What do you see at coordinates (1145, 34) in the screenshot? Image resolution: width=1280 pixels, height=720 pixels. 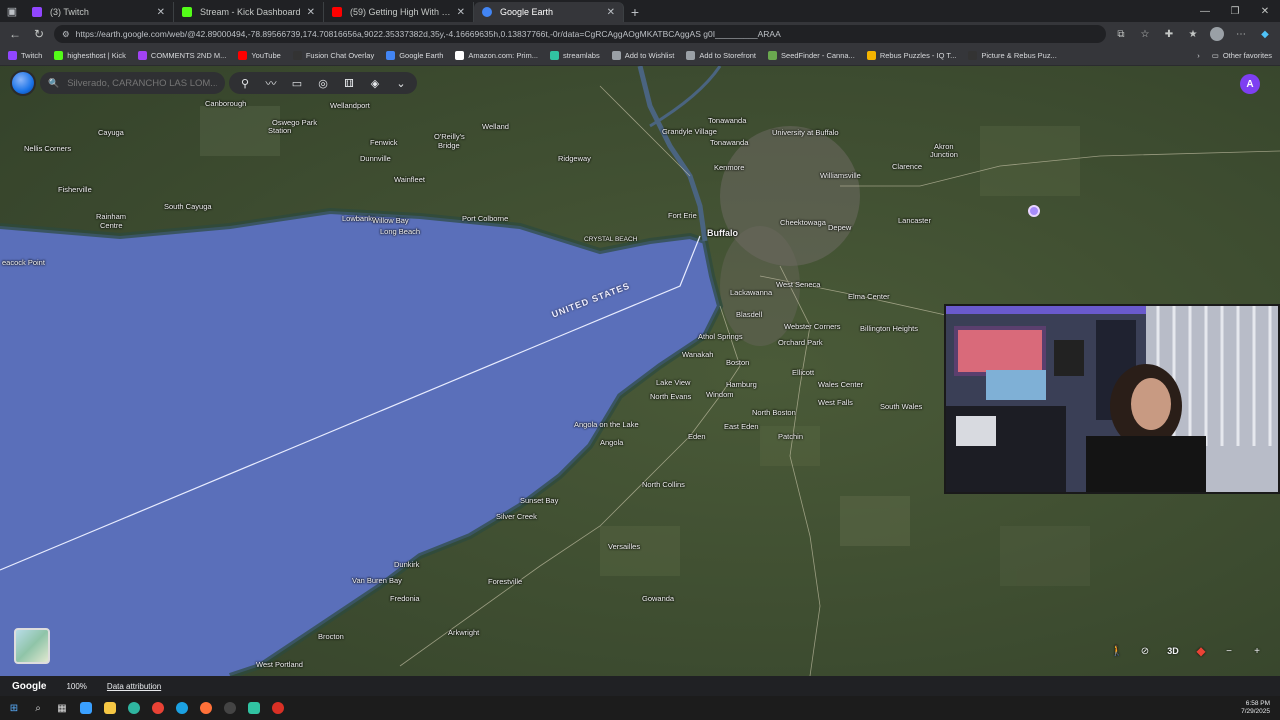 I see `bookmark-star-icon: ☆` at bounding box center [1145, 34].